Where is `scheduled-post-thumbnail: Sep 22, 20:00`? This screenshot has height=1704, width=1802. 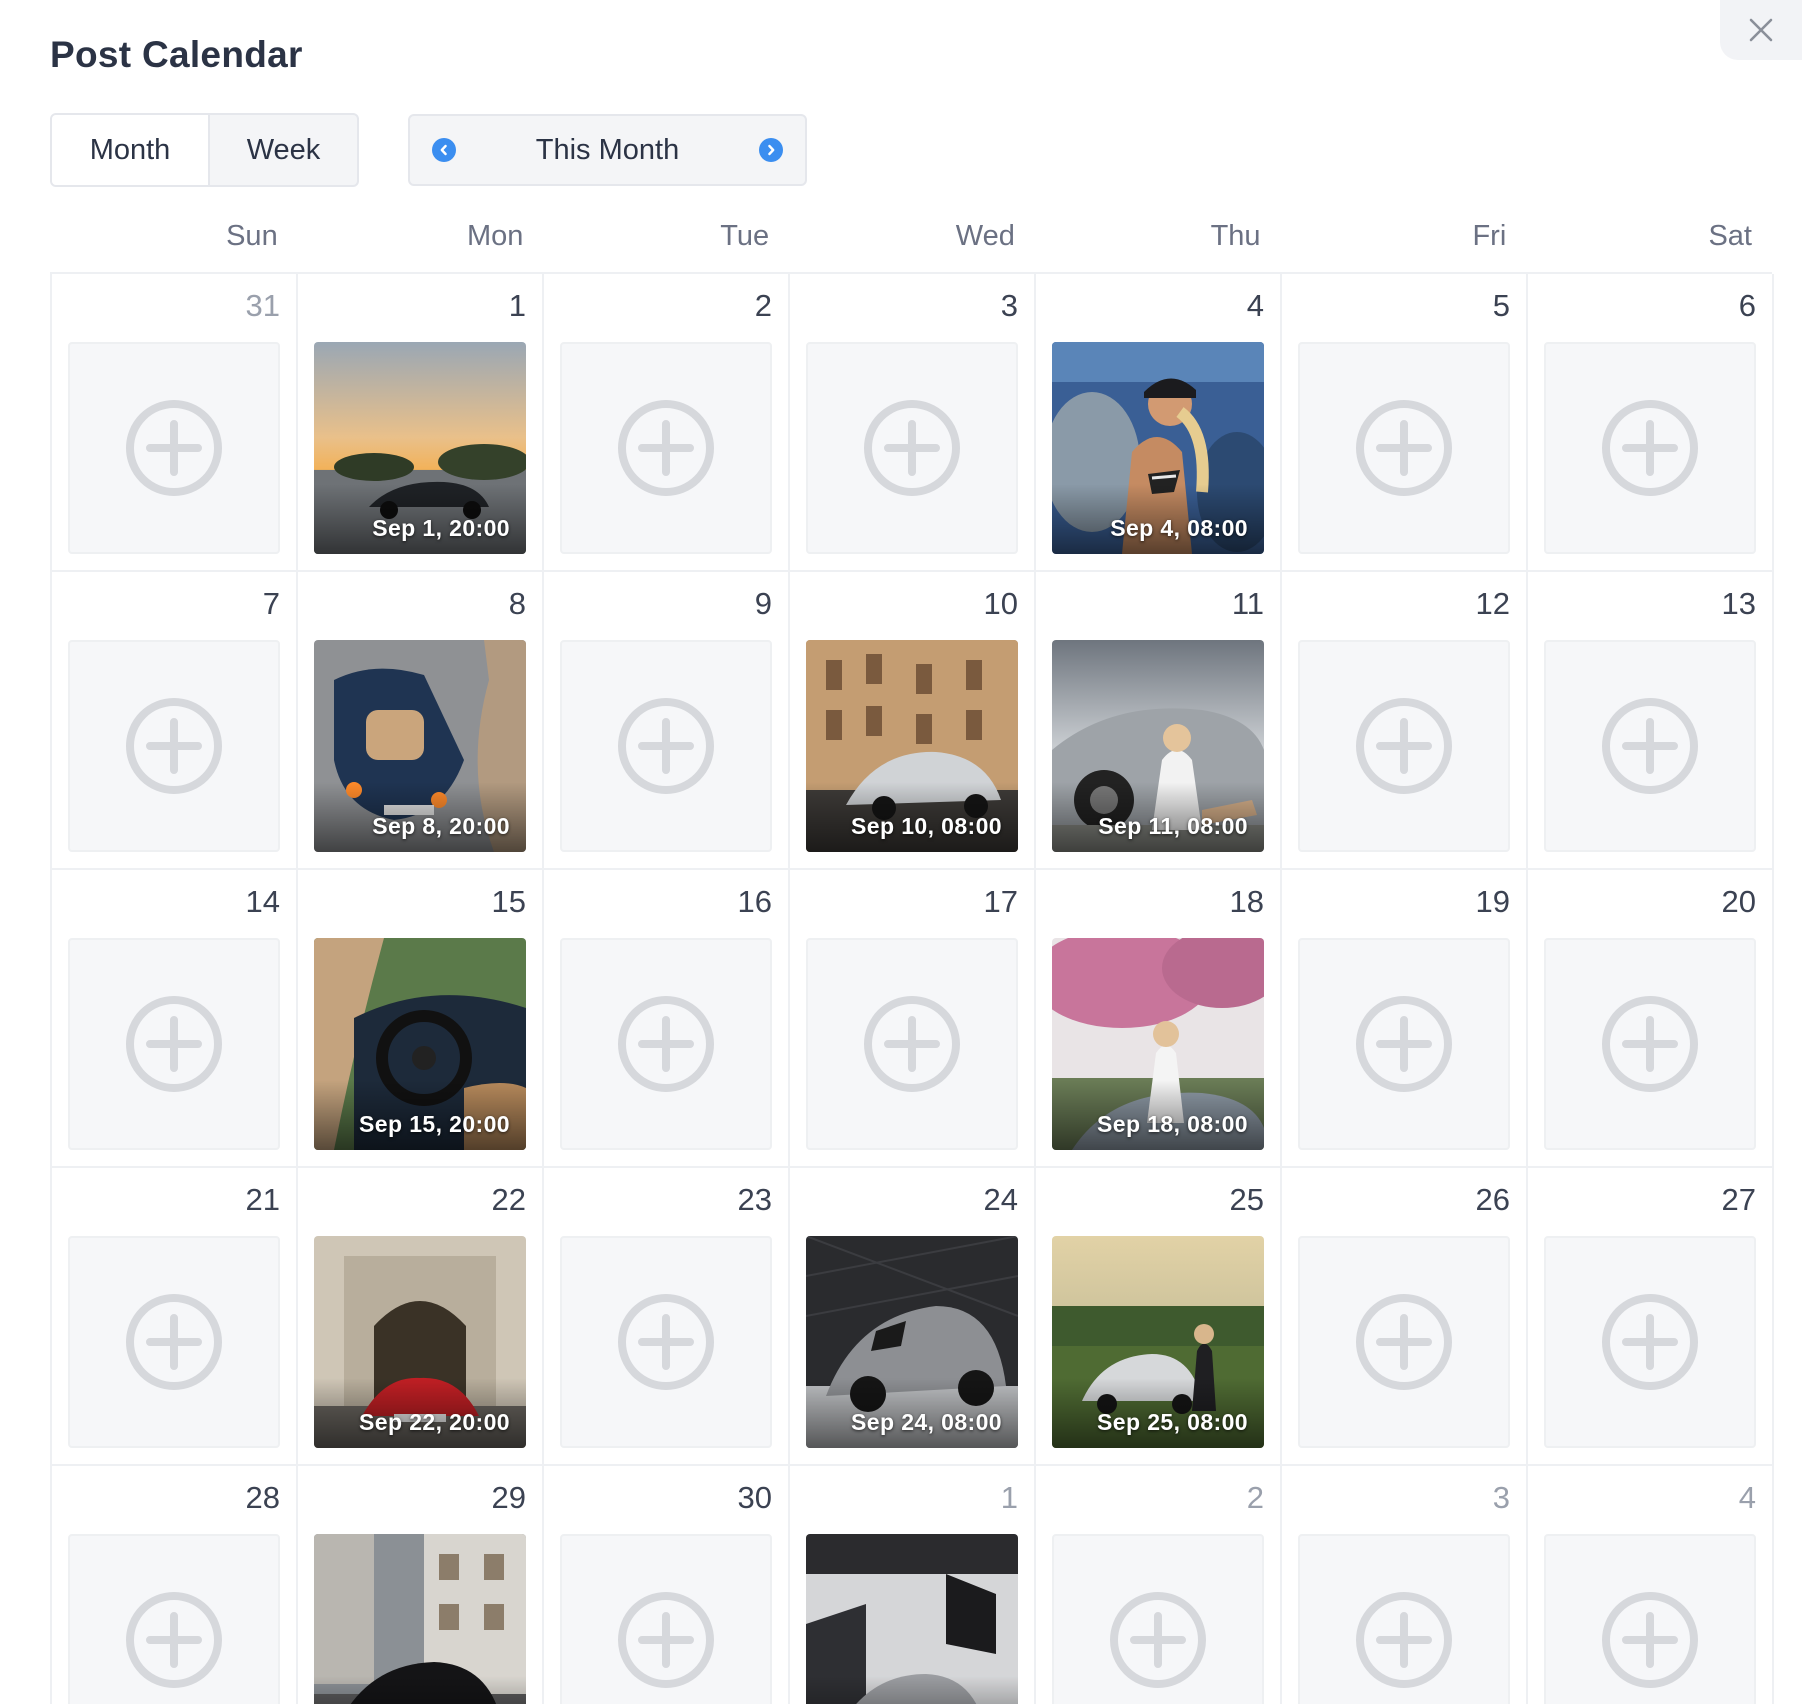 scheduled-post-thumbnail: Sep 22, 20:00 is located at coordinates (420, 1342).